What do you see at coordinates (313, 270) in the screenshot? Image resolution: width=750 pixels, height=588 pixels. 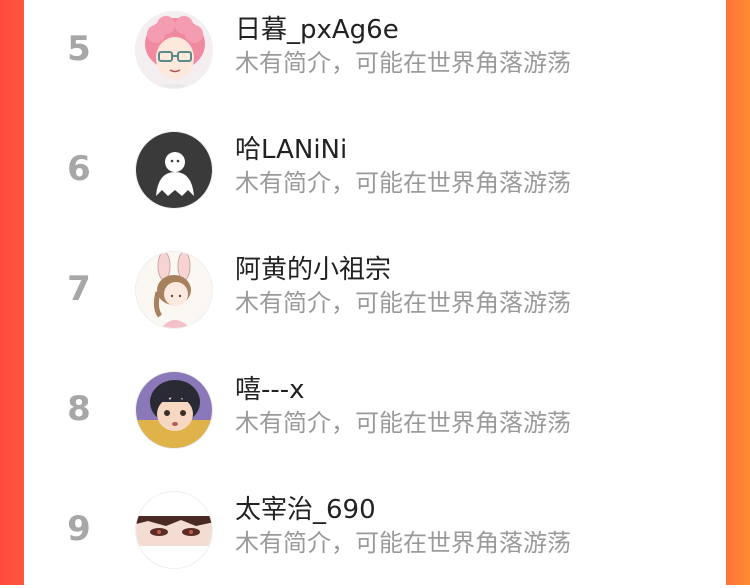 I see `user-name: 阿黄的小祖宗` at bounding box center [313, 270].